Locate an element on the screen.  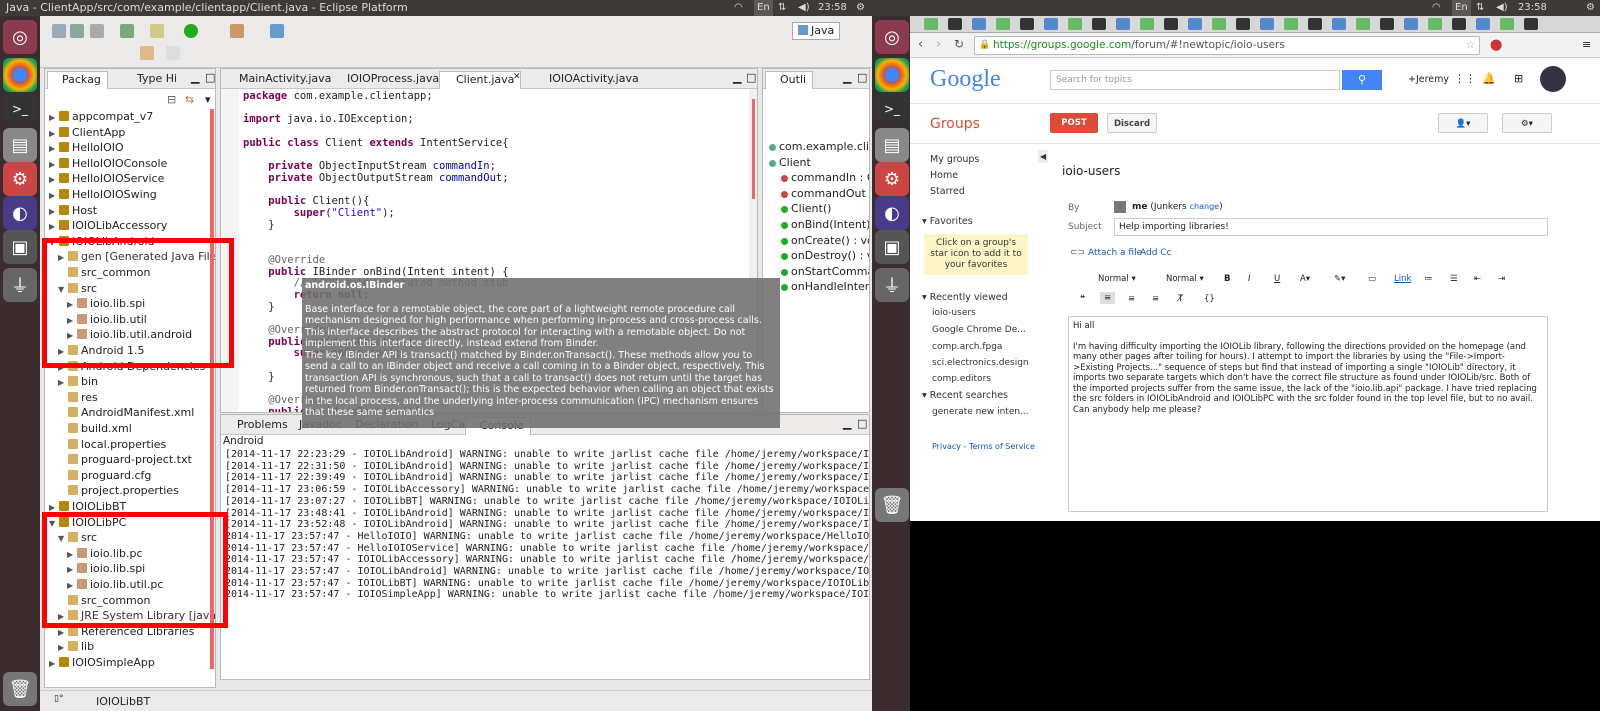
tree-item: ▶ IOIOLibAccessory is located at coordinates (108, 226).